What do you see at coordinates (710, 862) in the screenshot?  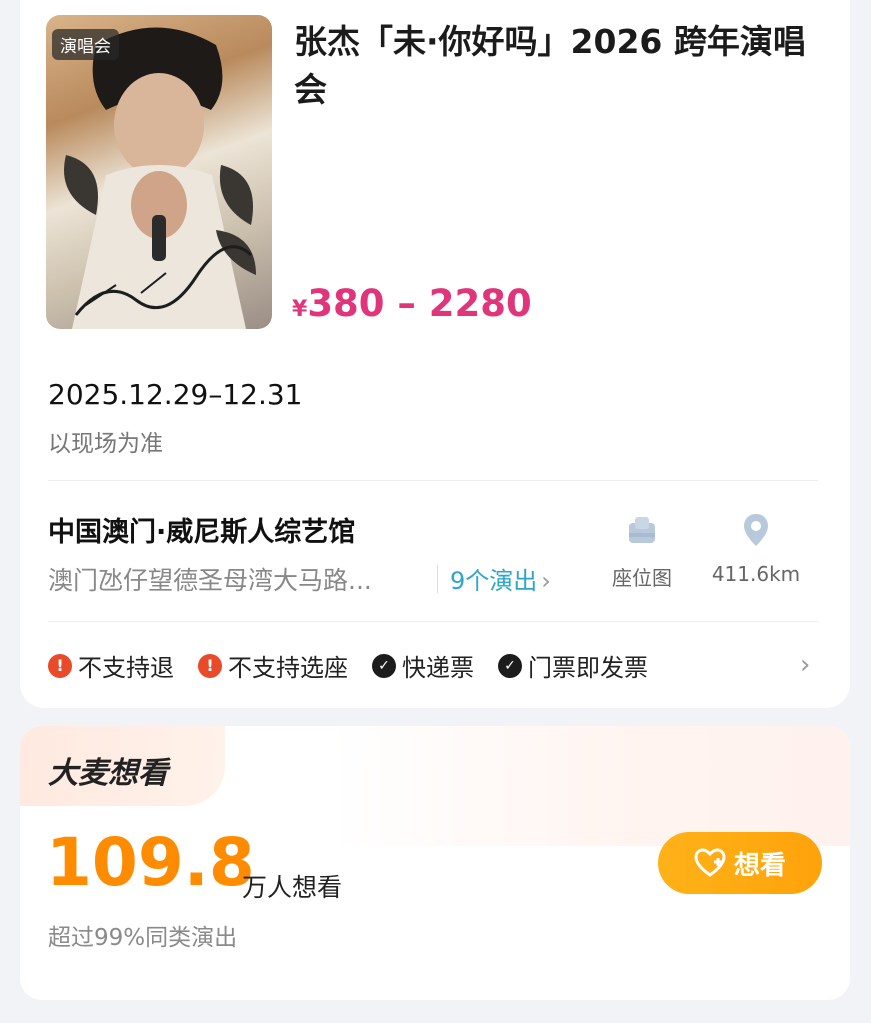 I see `heart-plus-icon` at bounding box center [710, 862].